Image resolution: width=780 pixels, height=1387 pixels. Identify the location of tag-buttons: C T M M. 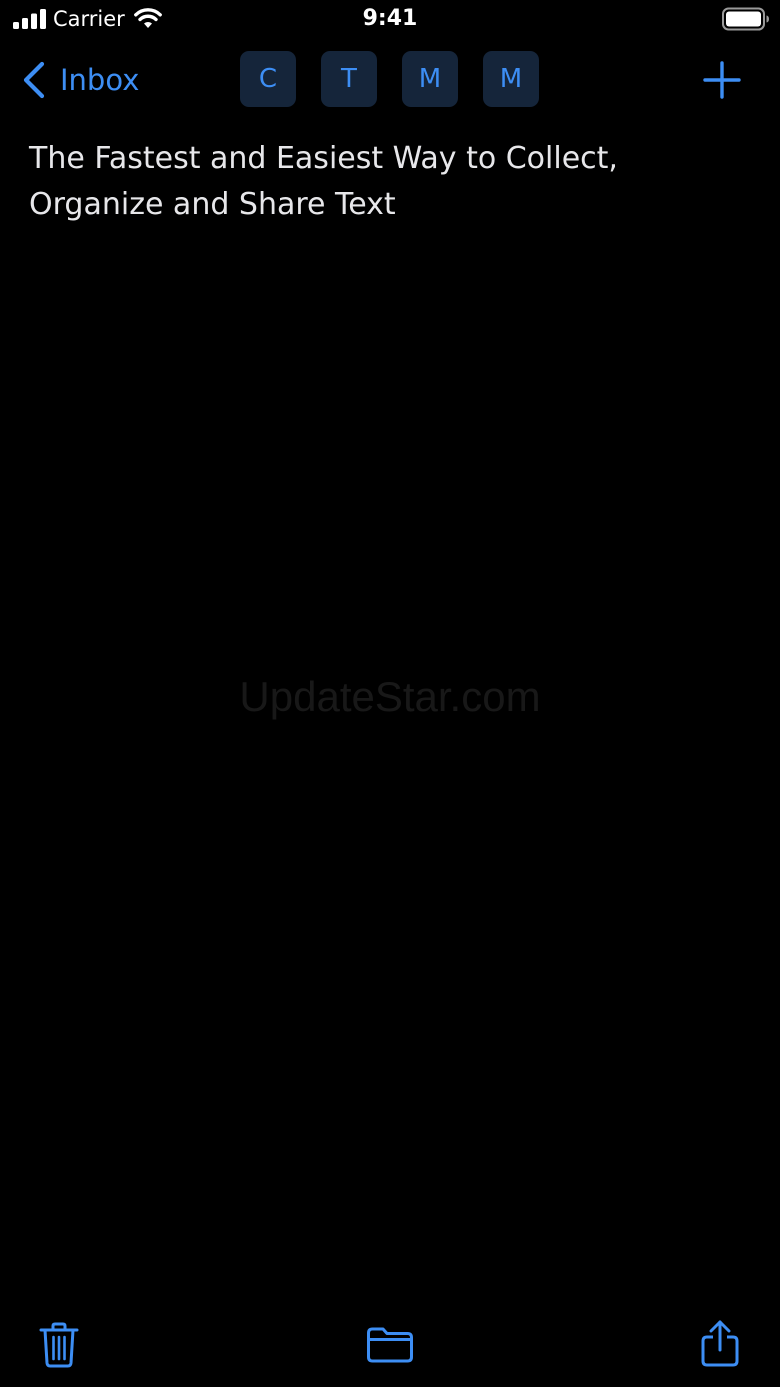
(389, 79).